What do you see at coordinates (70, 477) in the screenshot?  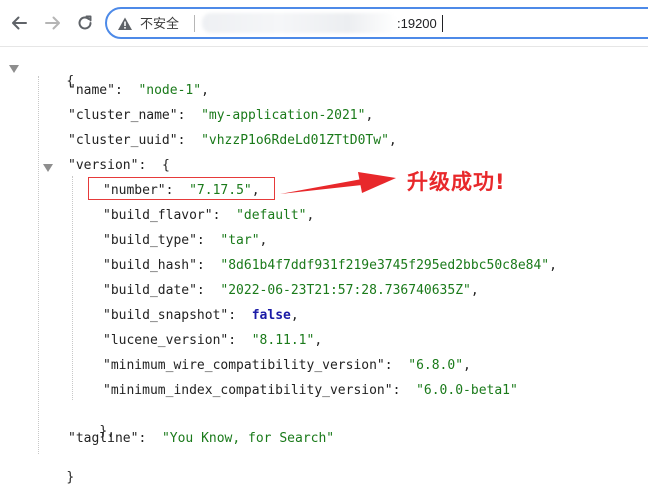 I see `json-close-brace: }` at bounding box center [70, 477].